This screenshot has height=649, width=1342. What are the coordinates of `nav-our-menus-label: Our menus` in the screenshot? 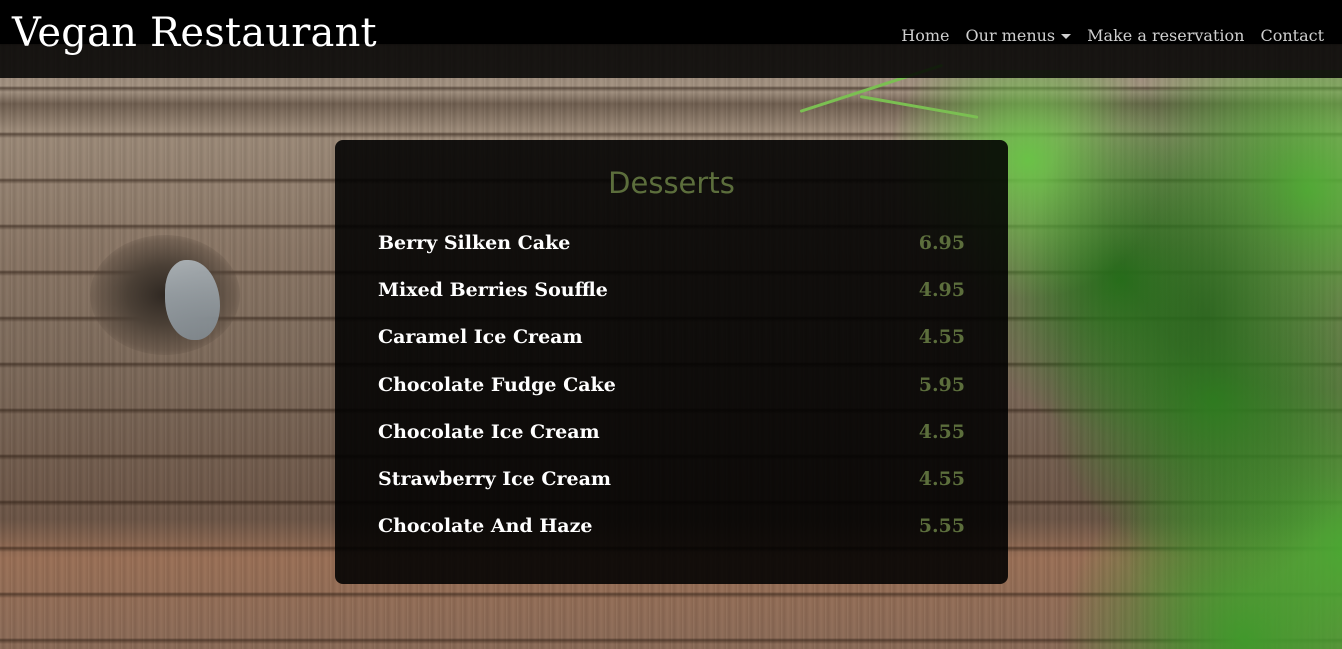 It's located at (1010, 35).